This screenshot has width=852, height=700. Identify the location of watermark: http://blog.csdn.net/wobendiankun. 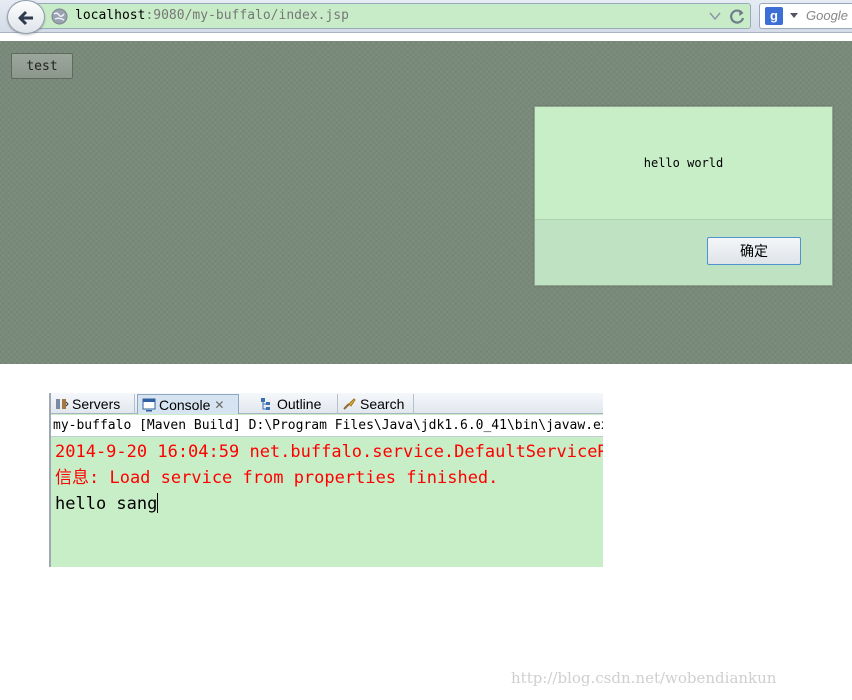
(644, 678).